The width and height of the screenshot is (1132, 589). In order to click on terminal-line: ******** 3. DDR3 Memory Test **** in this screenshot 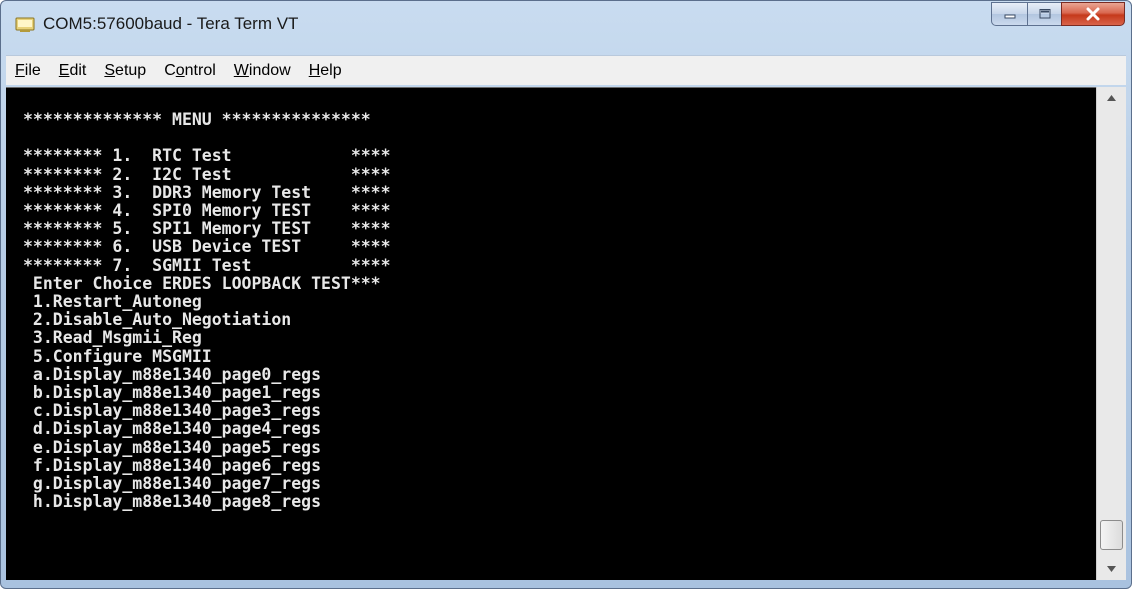, I will do `click(207, 192)`.